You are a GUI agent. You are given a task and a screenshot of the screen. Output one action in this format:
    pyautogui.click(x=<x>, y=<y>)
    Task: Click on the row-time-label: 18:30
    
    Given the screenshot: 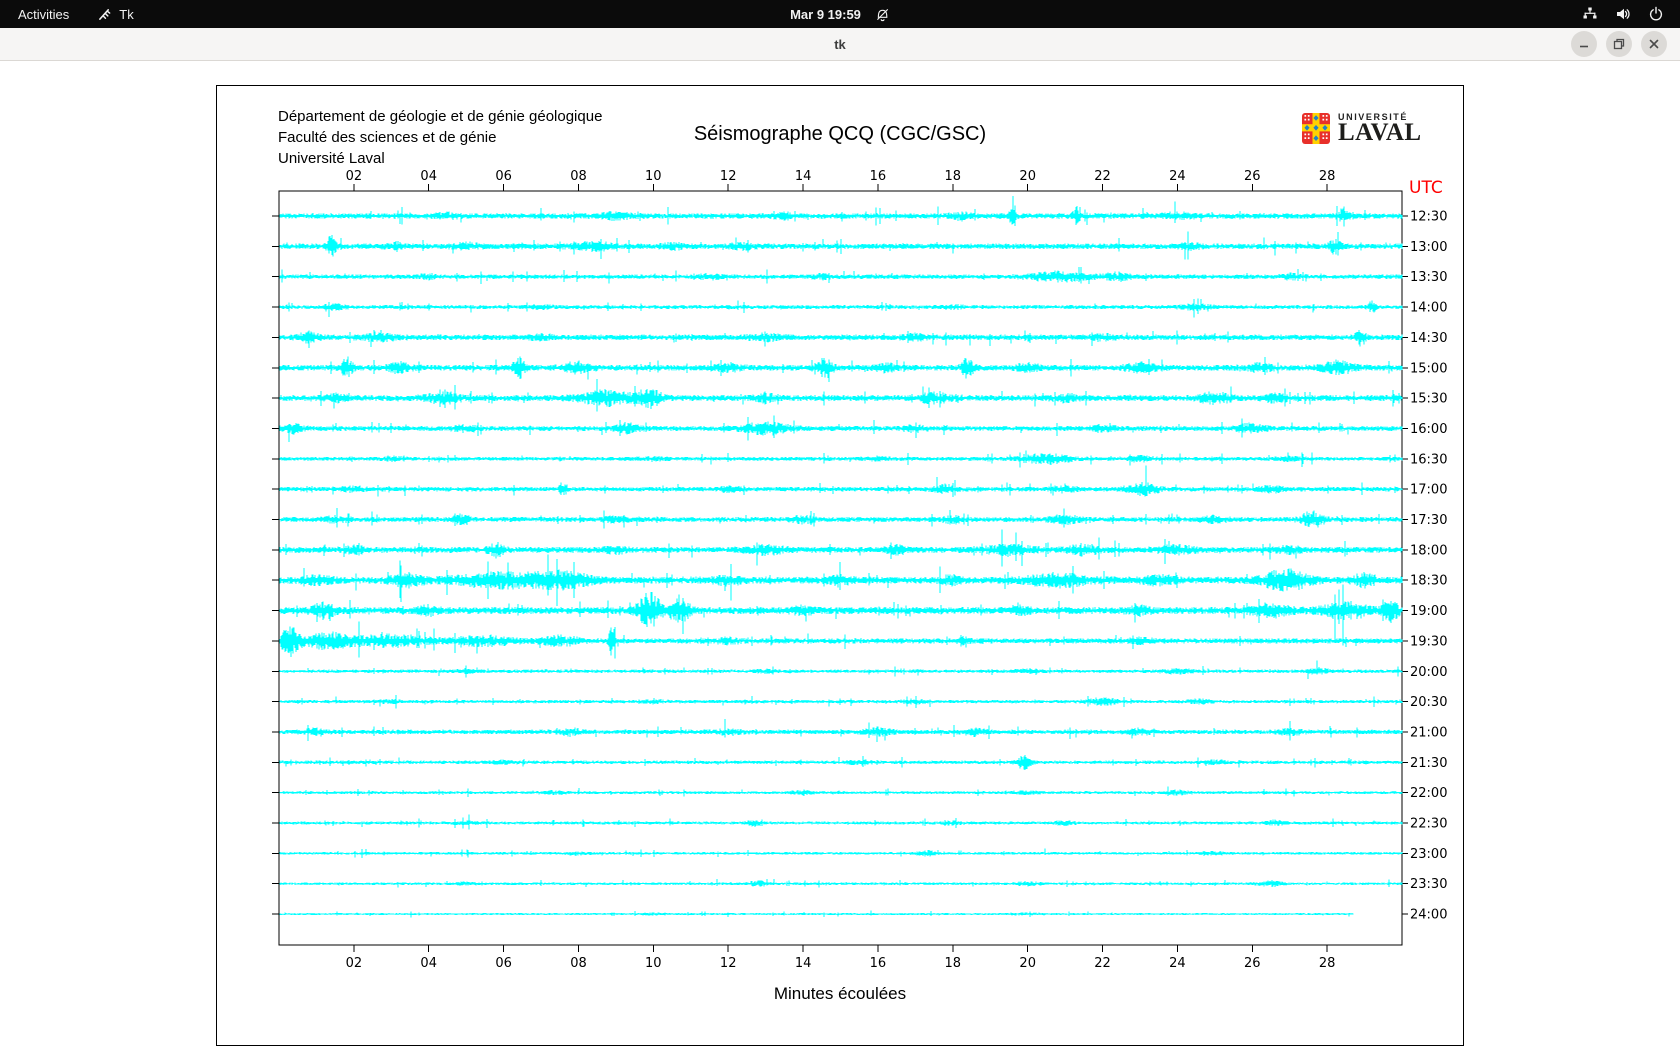 What is the action you would take?
    pyautogui.click(x=1428, y=581)
    